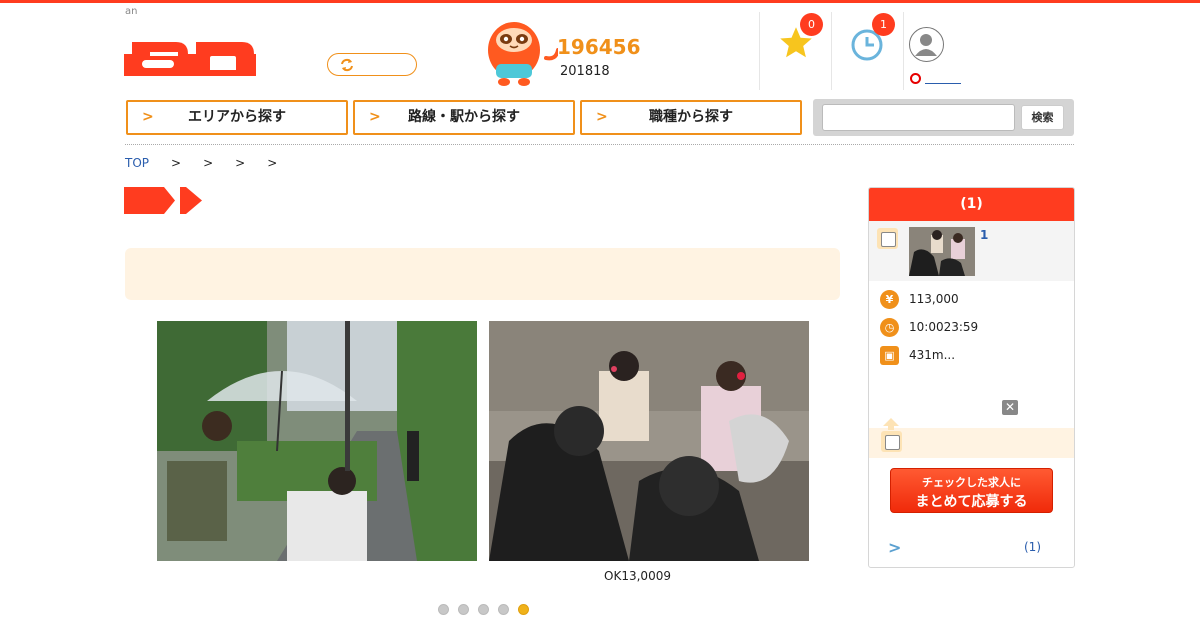 This screenshot has width=1200, height=630. Describe the element at coordinates (201, 163) in the screenshot. I see `breadcrumb: TOP > > > >` at that location.